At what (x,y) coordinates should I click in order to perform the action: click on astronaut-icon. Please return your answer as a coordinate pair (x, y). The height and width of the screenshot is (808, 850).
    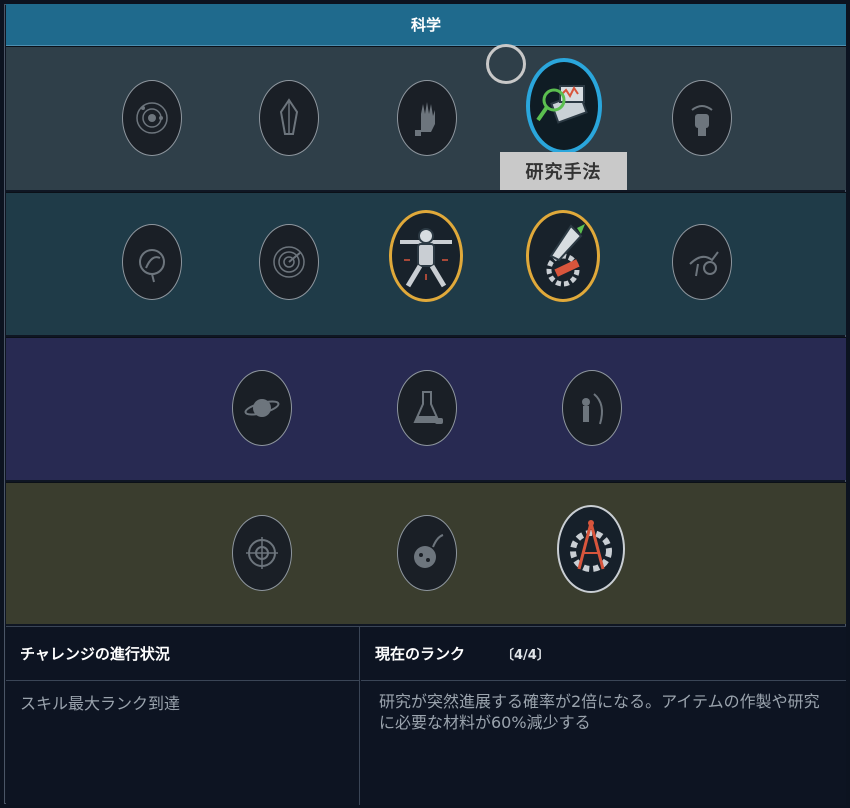
    Looking at the image, I should click on (426, 258).